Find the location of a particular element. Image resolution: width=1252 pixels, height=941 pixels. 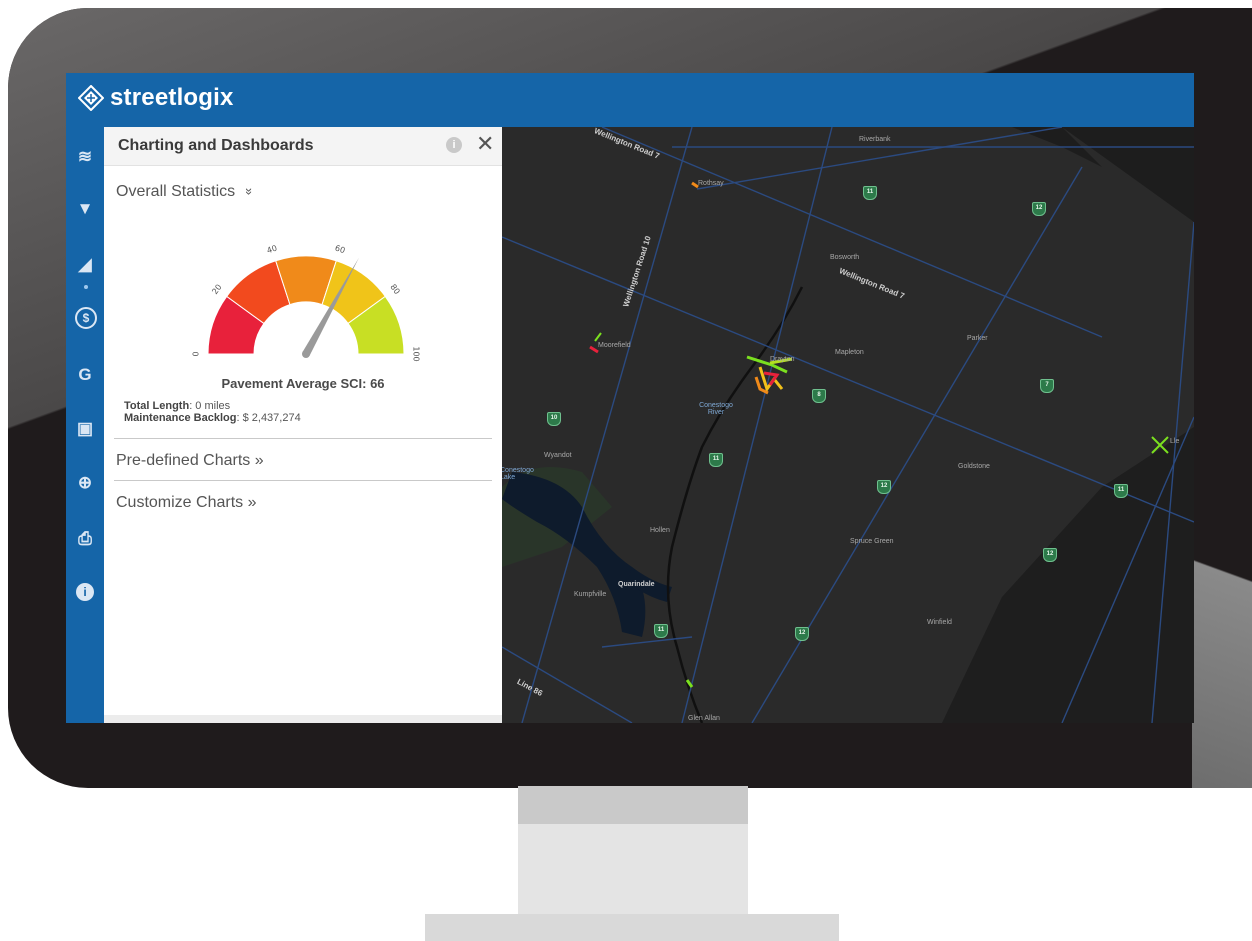

brand-name: streetlogix is located at coordinates (172, 97).